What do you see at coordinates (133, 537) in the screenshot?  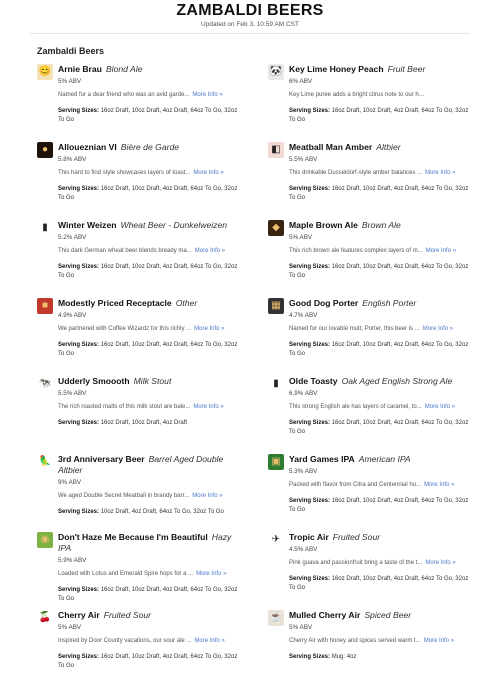 I see `beer-name: Don't Haze Me Because I'm Beautiful` at bounding box center [133, 537].